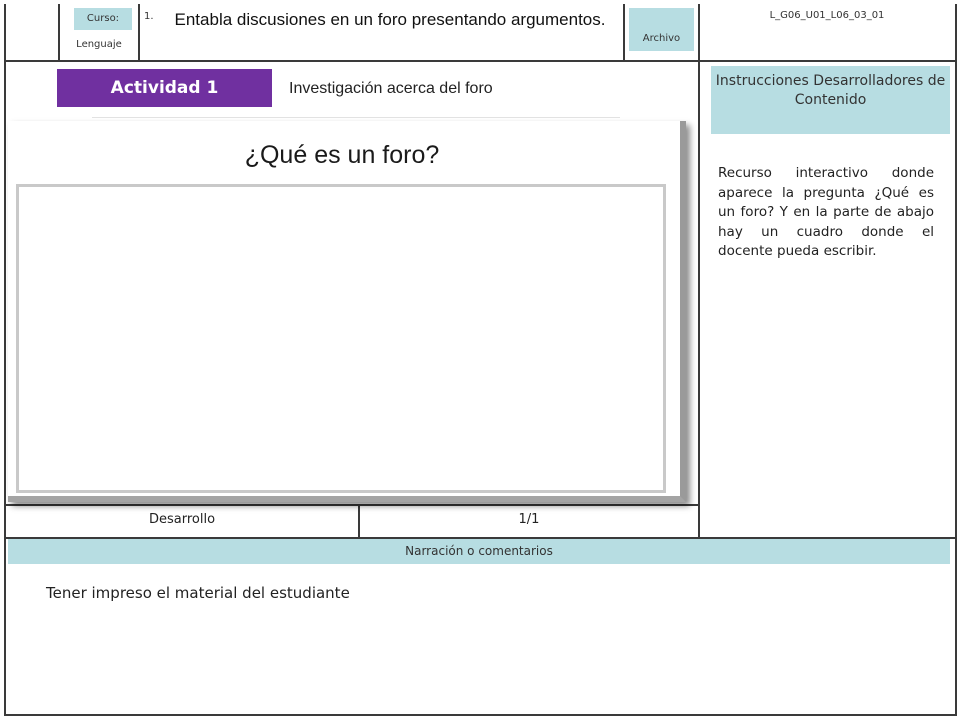 The width and height of the screenshot is (960, 720). What do you see at coordinates (351, 505) in the screenshot?
I see `footer-row-top` at bounding box center [351, 505].